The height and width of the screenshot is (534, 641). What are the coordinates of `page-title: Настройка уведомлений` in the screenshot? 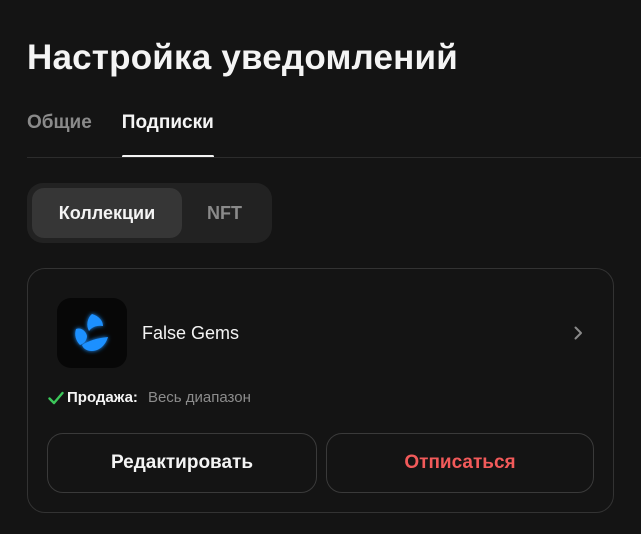 It's located at (242, 57).